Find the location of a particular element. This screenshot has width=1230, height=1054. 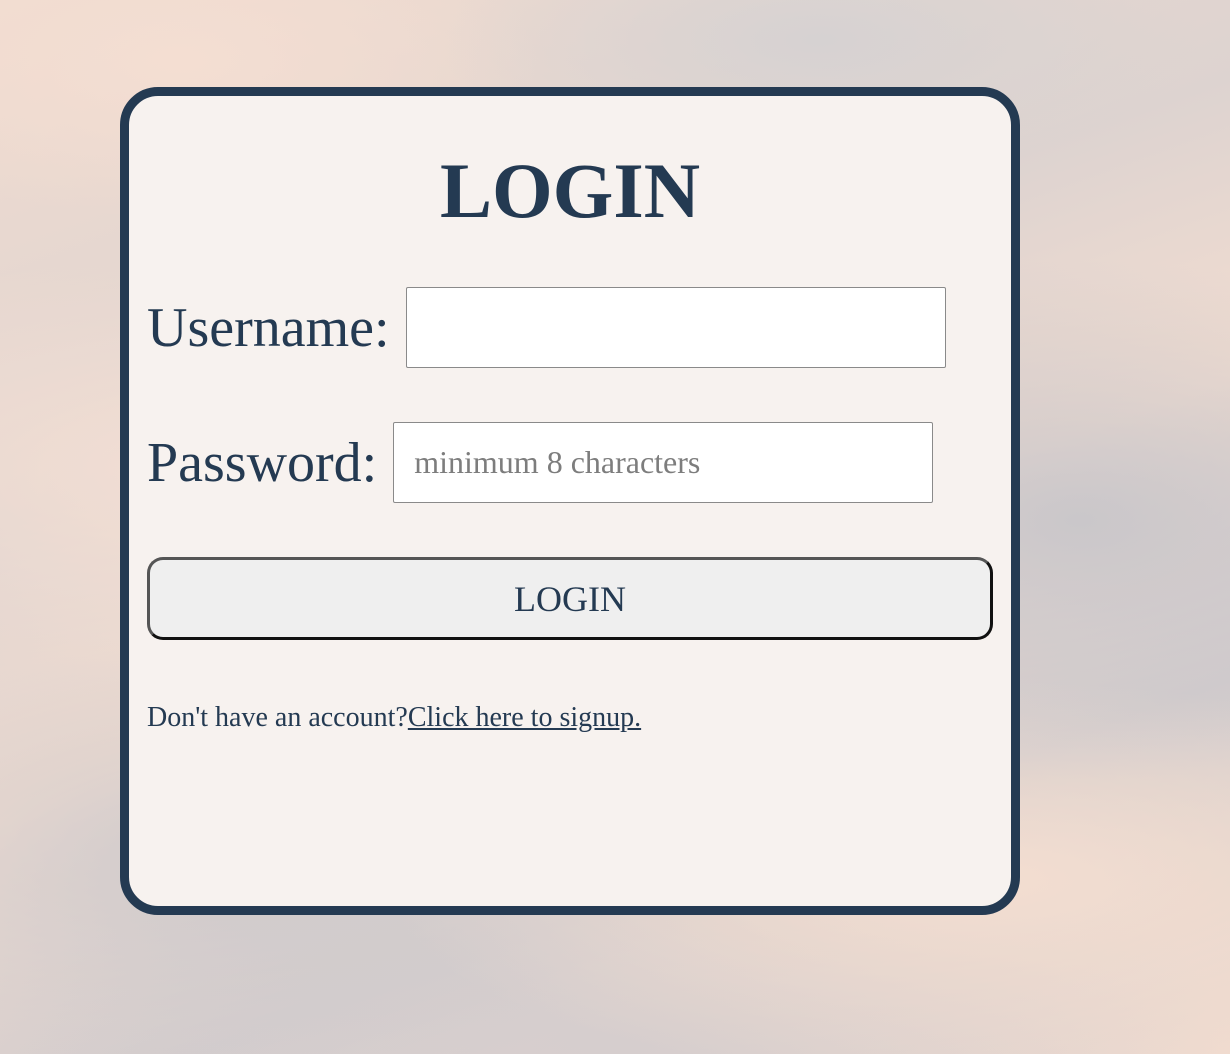

password-row: Password: is located at coordinates (540, 462).